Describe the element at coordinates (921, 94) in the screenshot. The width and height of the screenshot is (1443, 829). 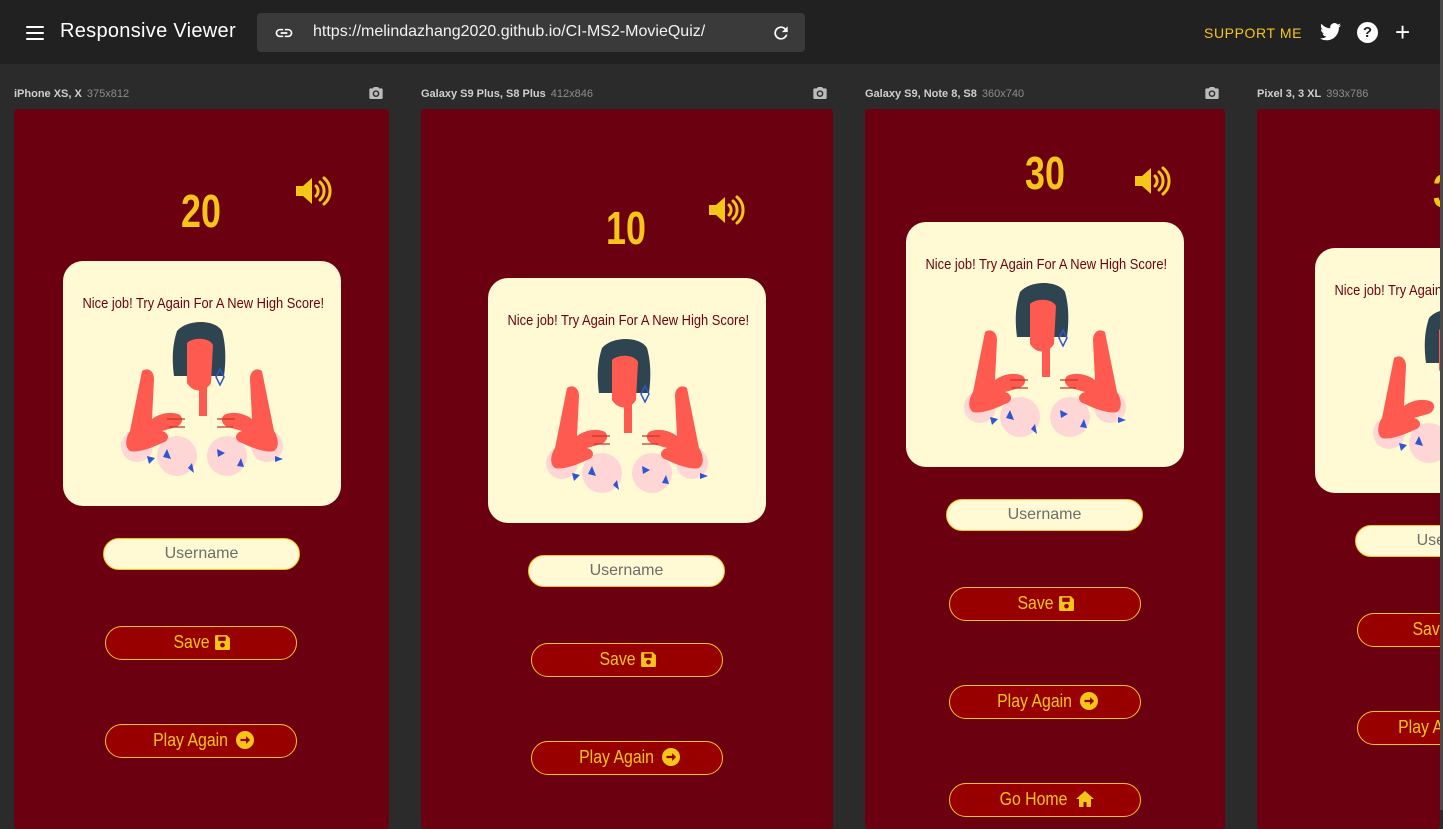
I see `device-name: Galaxy S9, Note 8, S8` at that location.